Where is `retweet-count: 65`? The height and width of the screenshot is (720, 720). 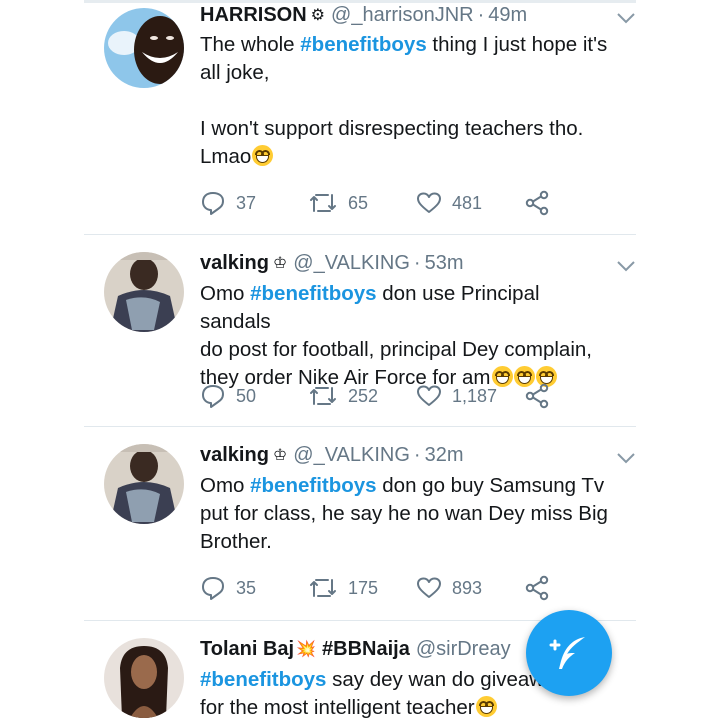 retweet-count: 65 is located at coordinates (358, 202).